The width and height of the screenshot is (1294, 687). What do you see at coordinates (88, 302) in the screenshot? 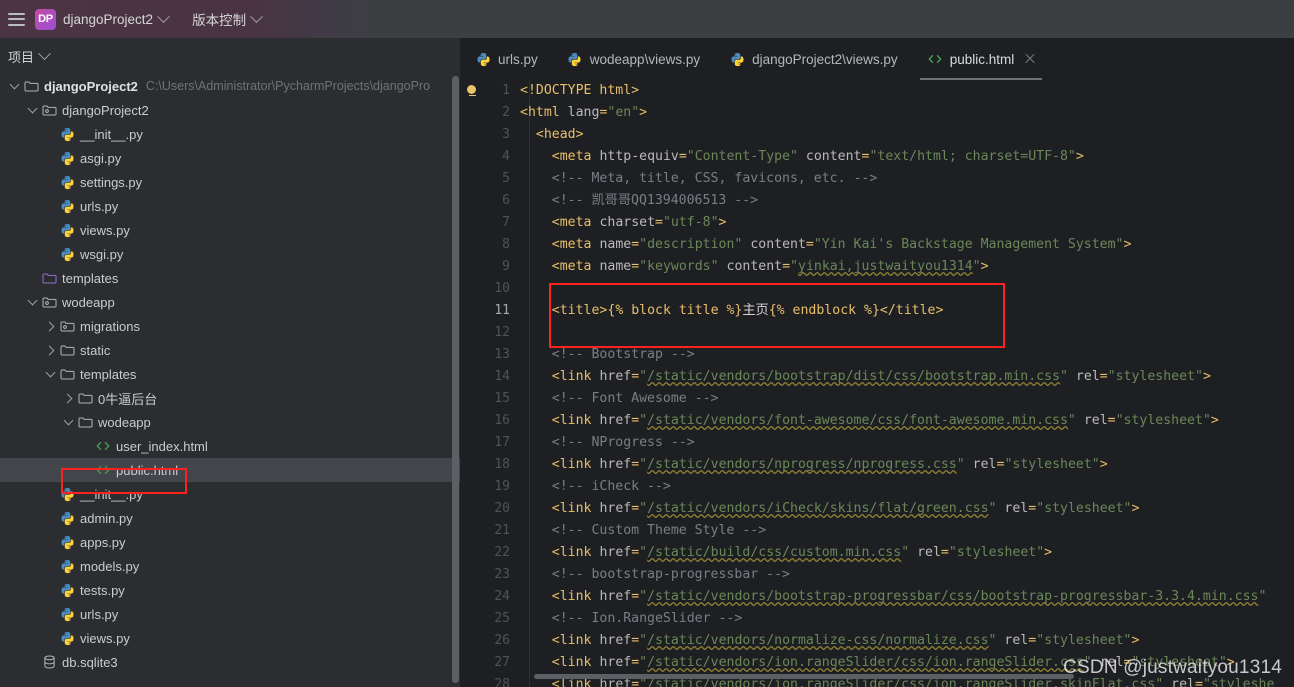
I see `tree-item-label: wodeapp` at bounding box center [88, 302].